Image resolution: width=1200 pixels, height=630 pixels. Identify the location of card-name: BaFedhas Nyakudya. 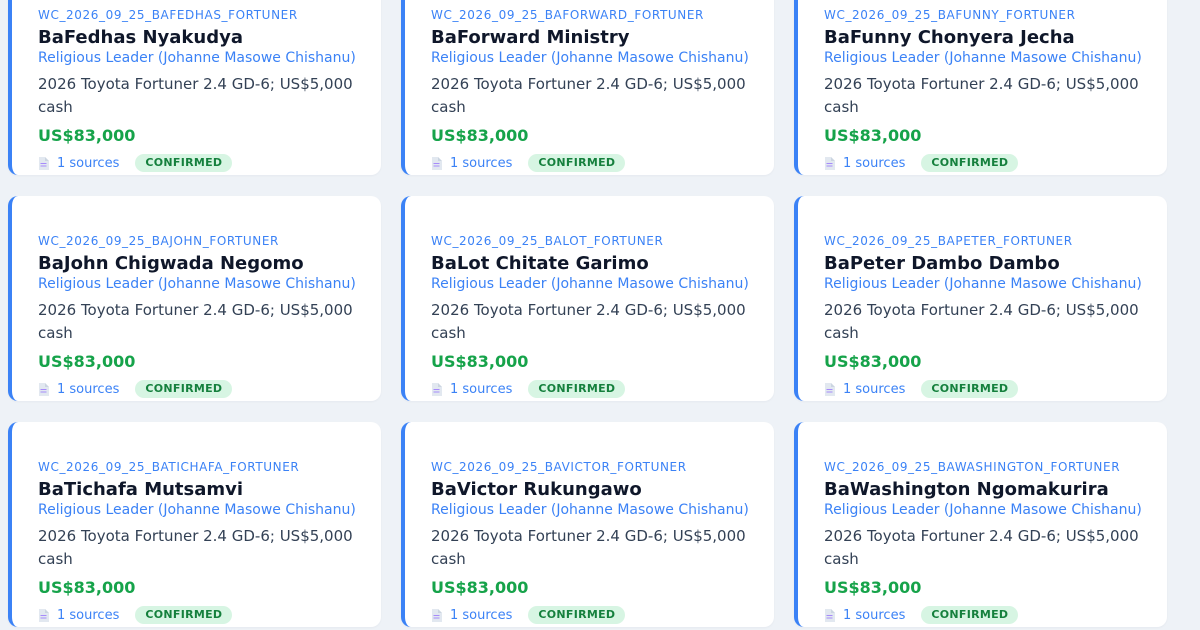
(140, 37).